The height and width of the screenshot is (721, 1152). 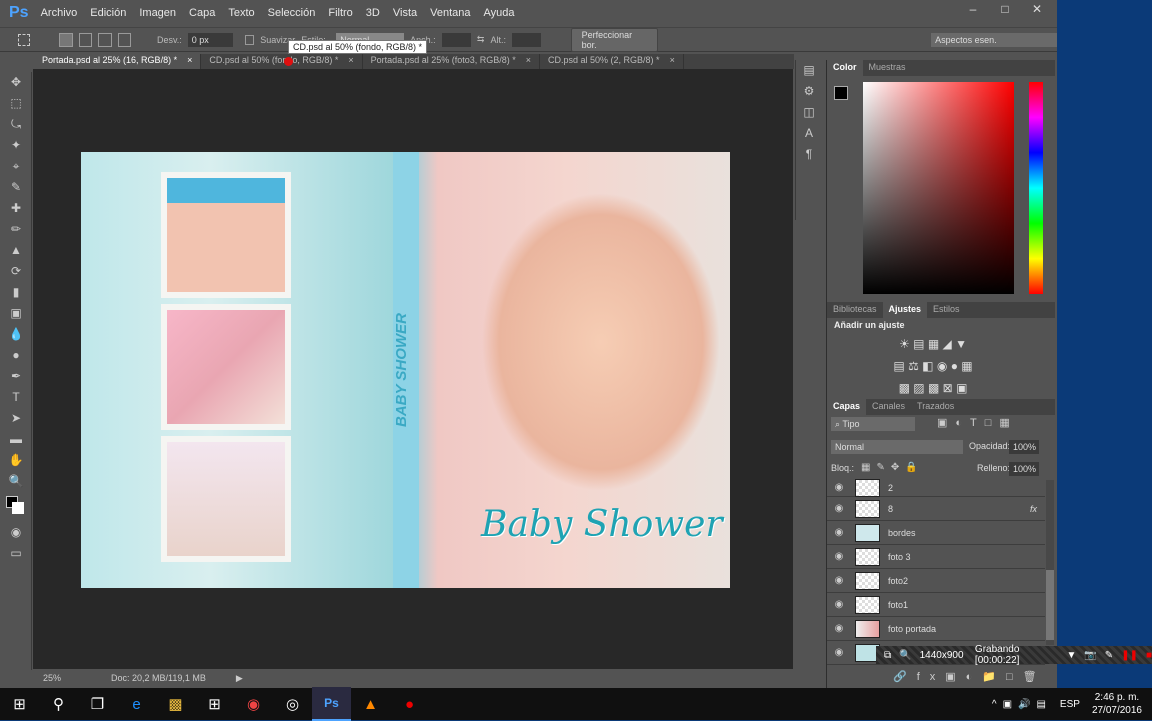 I want to click on add-selection-icon, so click(x=85, y=39).